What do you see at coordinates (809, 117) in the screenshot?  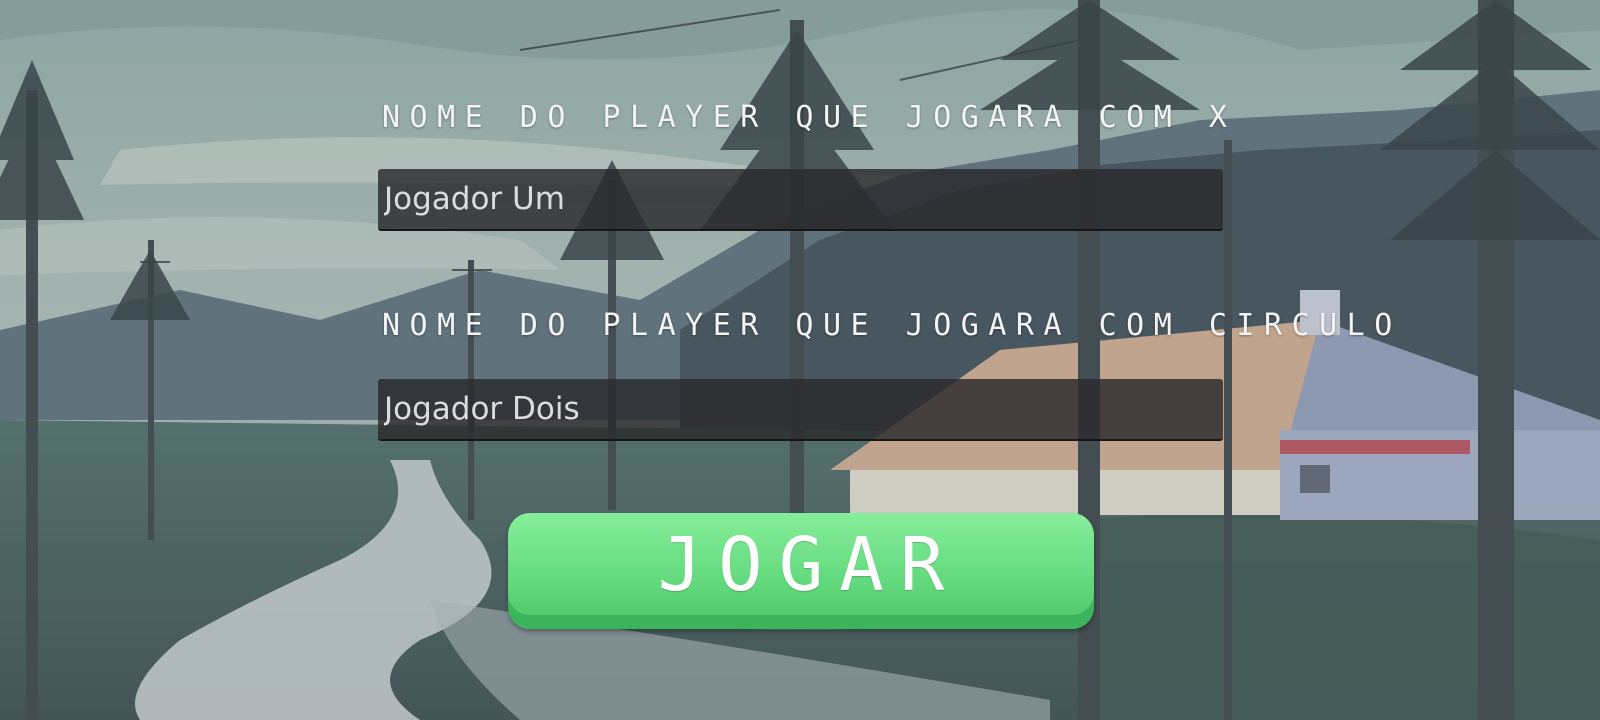 I see `player-x-label: NOME DO PLAYER QUE JOGARA COM X` at bounding box center [809, 117].